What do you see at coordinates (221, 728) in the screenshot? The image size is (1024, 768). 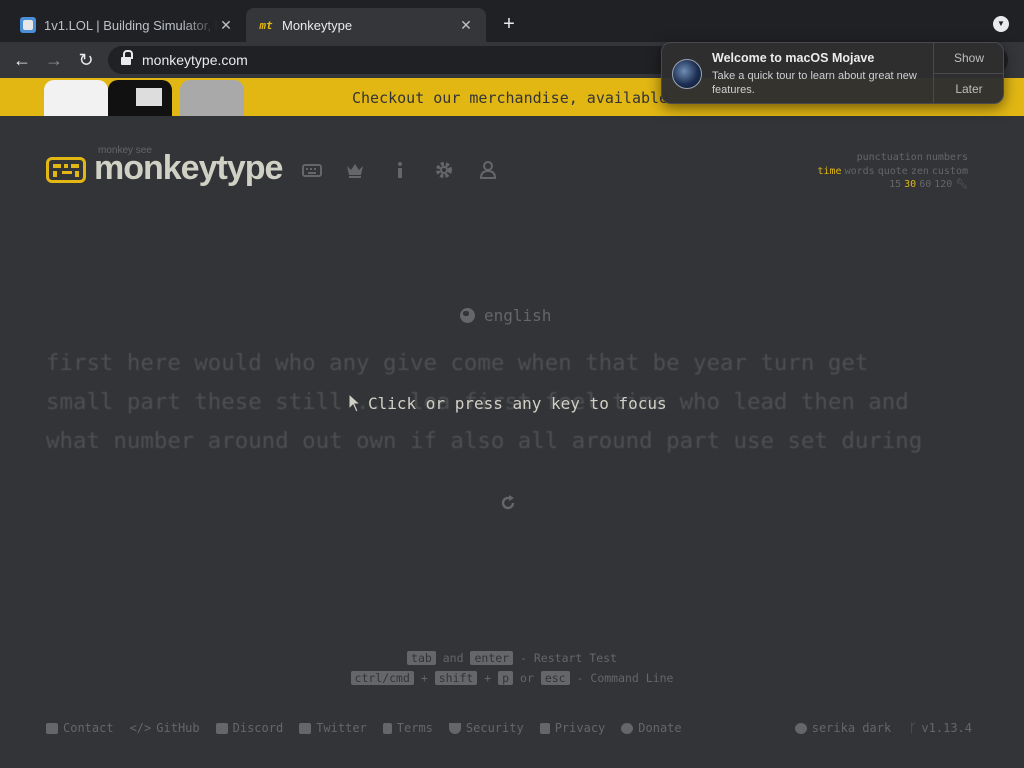 I see `discord-icon` at bounding box center [221, 728].